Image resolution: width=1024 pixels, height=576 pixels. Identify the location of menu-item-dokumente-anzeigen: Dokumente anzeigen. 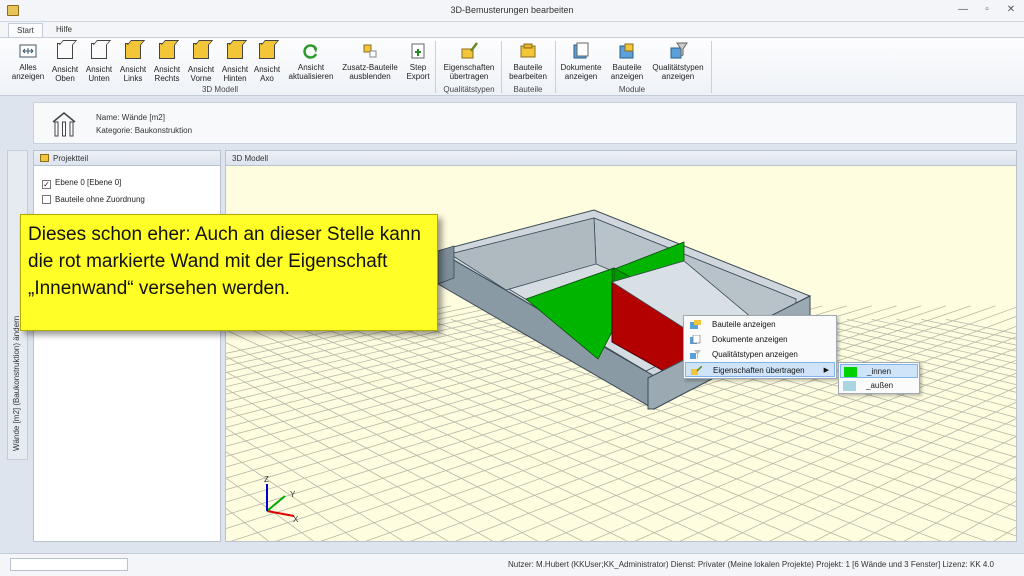
(760, 339).